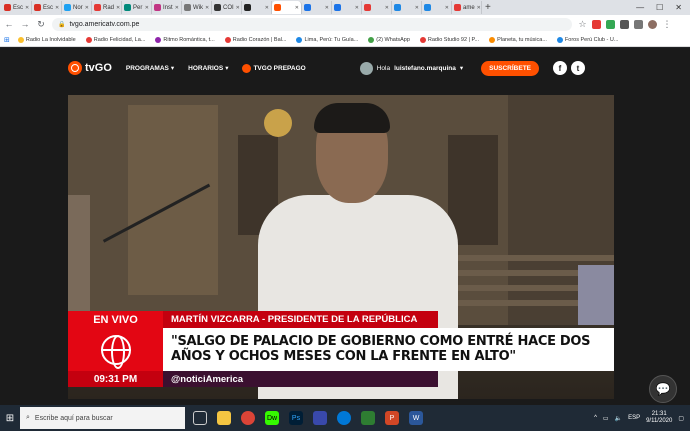 The height and width of the screenshot is (431, 690). What do you see at coordinates (104, 24) in the screenshot?
I see `url-text: tvgo.americatv.com.pe` at bounding box center [104, 24].